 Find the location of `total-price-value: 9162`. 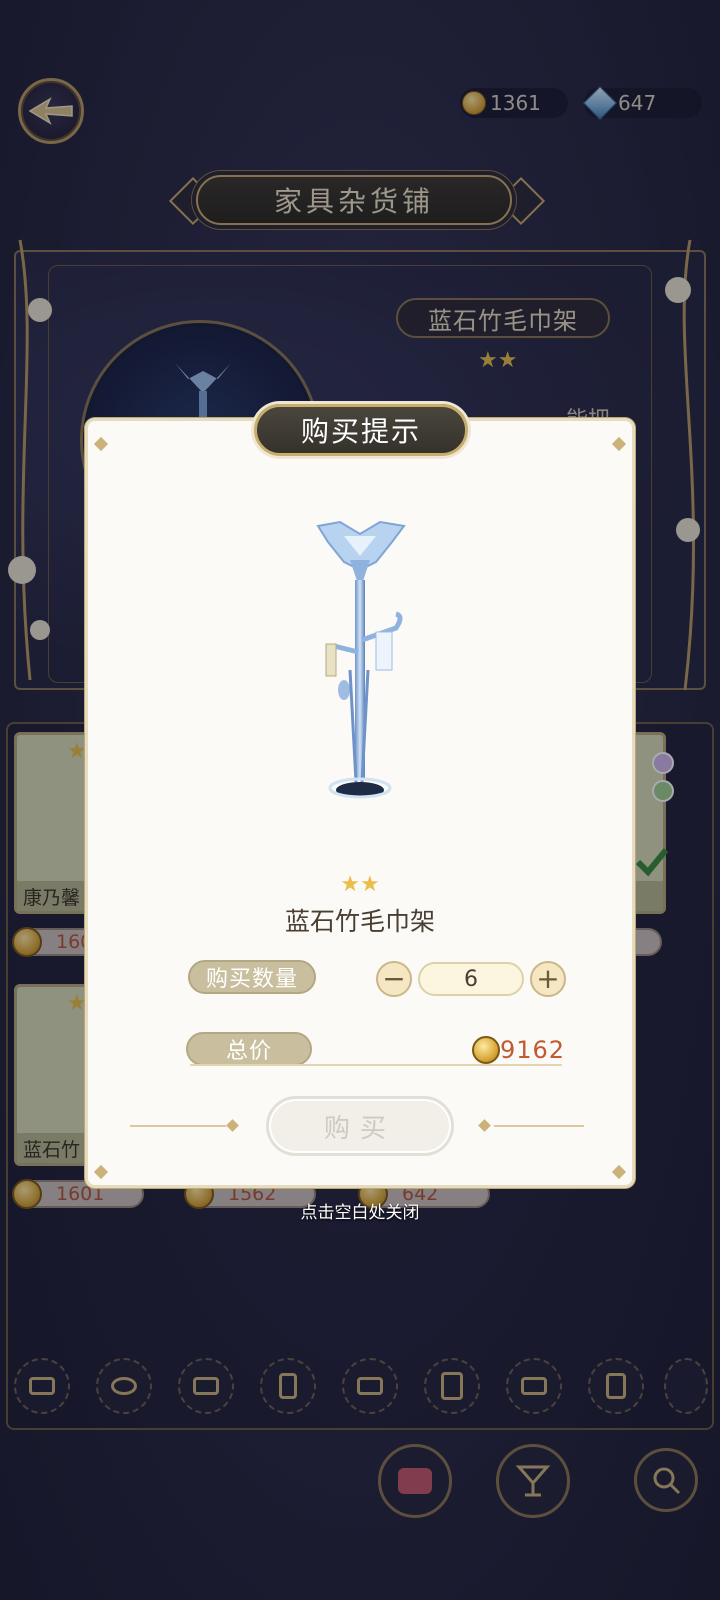

total-price-value: 9162 is located at coordinates (533, 1050).